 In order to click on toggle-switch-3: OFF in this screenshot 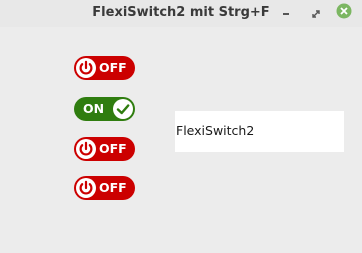, I will do `click(104, 149)`.